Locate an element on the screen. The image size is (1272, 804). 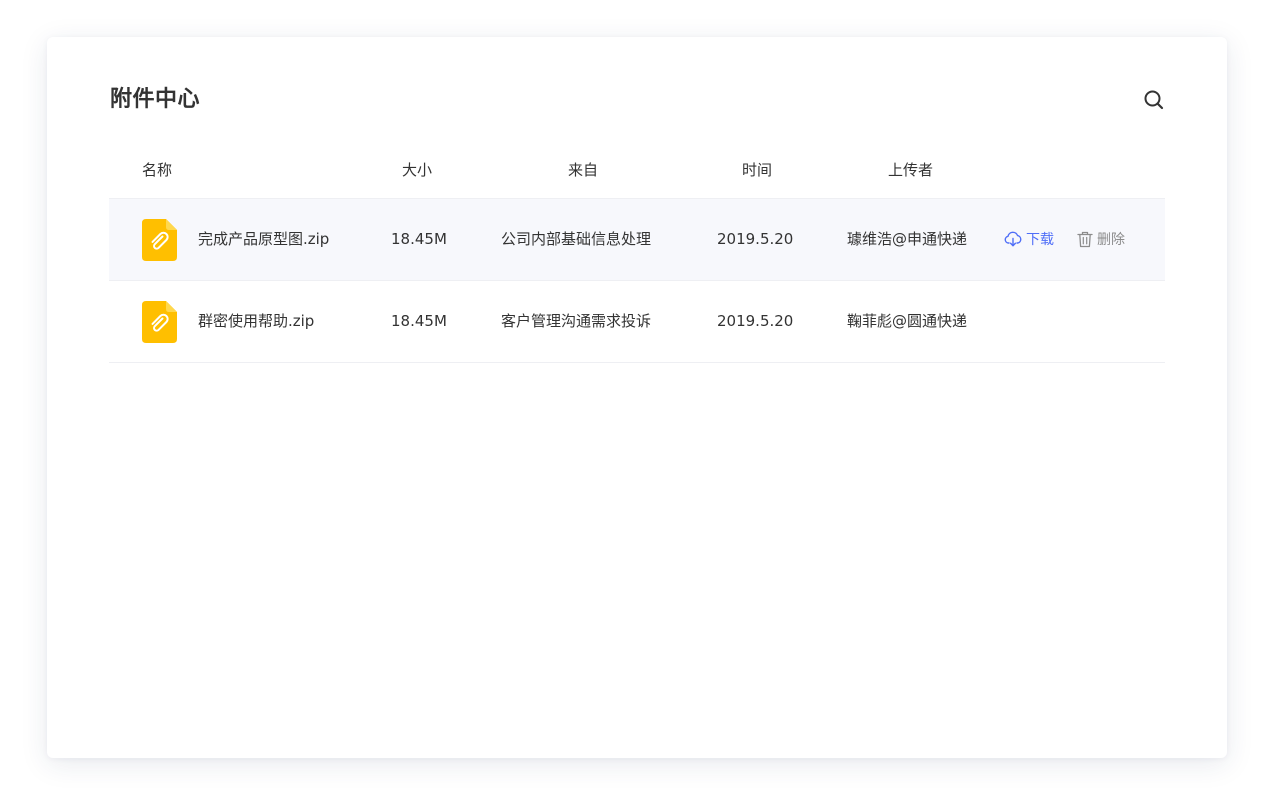
page-title: 附件中心 is located at coordinates (155, 99).